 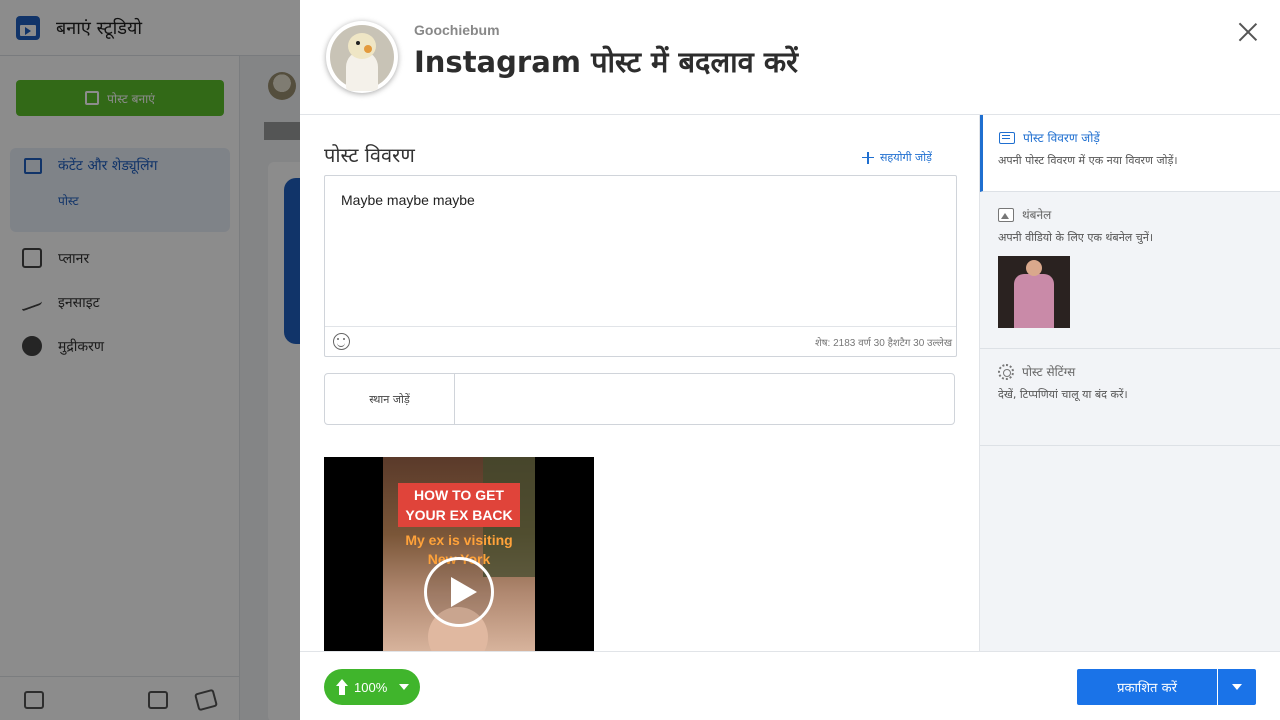 I want to click on right-section-header: पोस्ट सेटिंग्स, so click(x=1036, y=371).